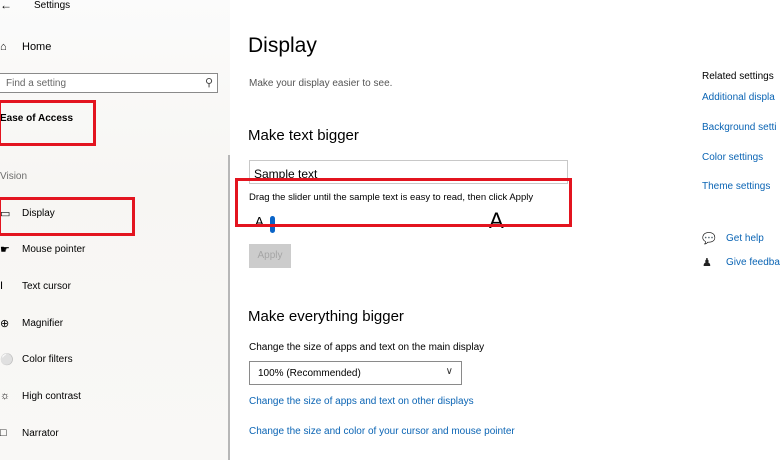 Image resolution: width=783 pixels, height=460 pixels. What do you see at coordinates (229, 307) in the screenshot?
I see `sidebar-scrollbar` at bounding box center [229, 307].